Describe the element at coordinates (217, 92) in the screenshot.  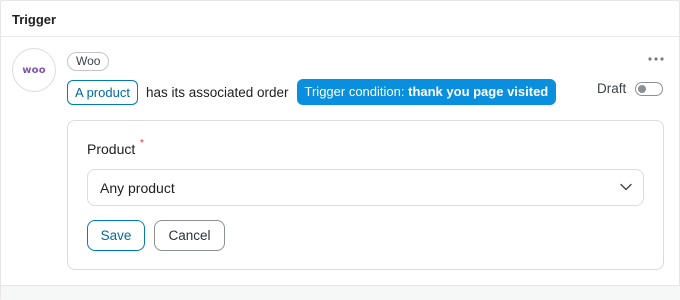
I see `trigger-sentence-text: has its associated order` at that location.